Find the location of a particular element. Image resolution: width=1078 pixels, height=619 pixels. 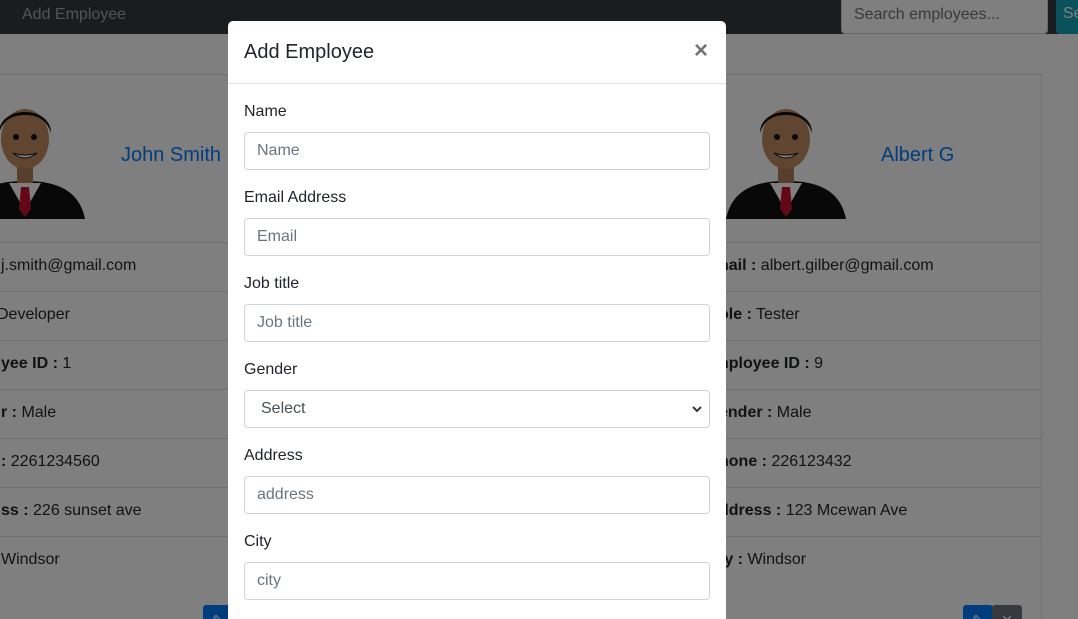

modal-header: Add Employee × is located at coordinates (477, 52).